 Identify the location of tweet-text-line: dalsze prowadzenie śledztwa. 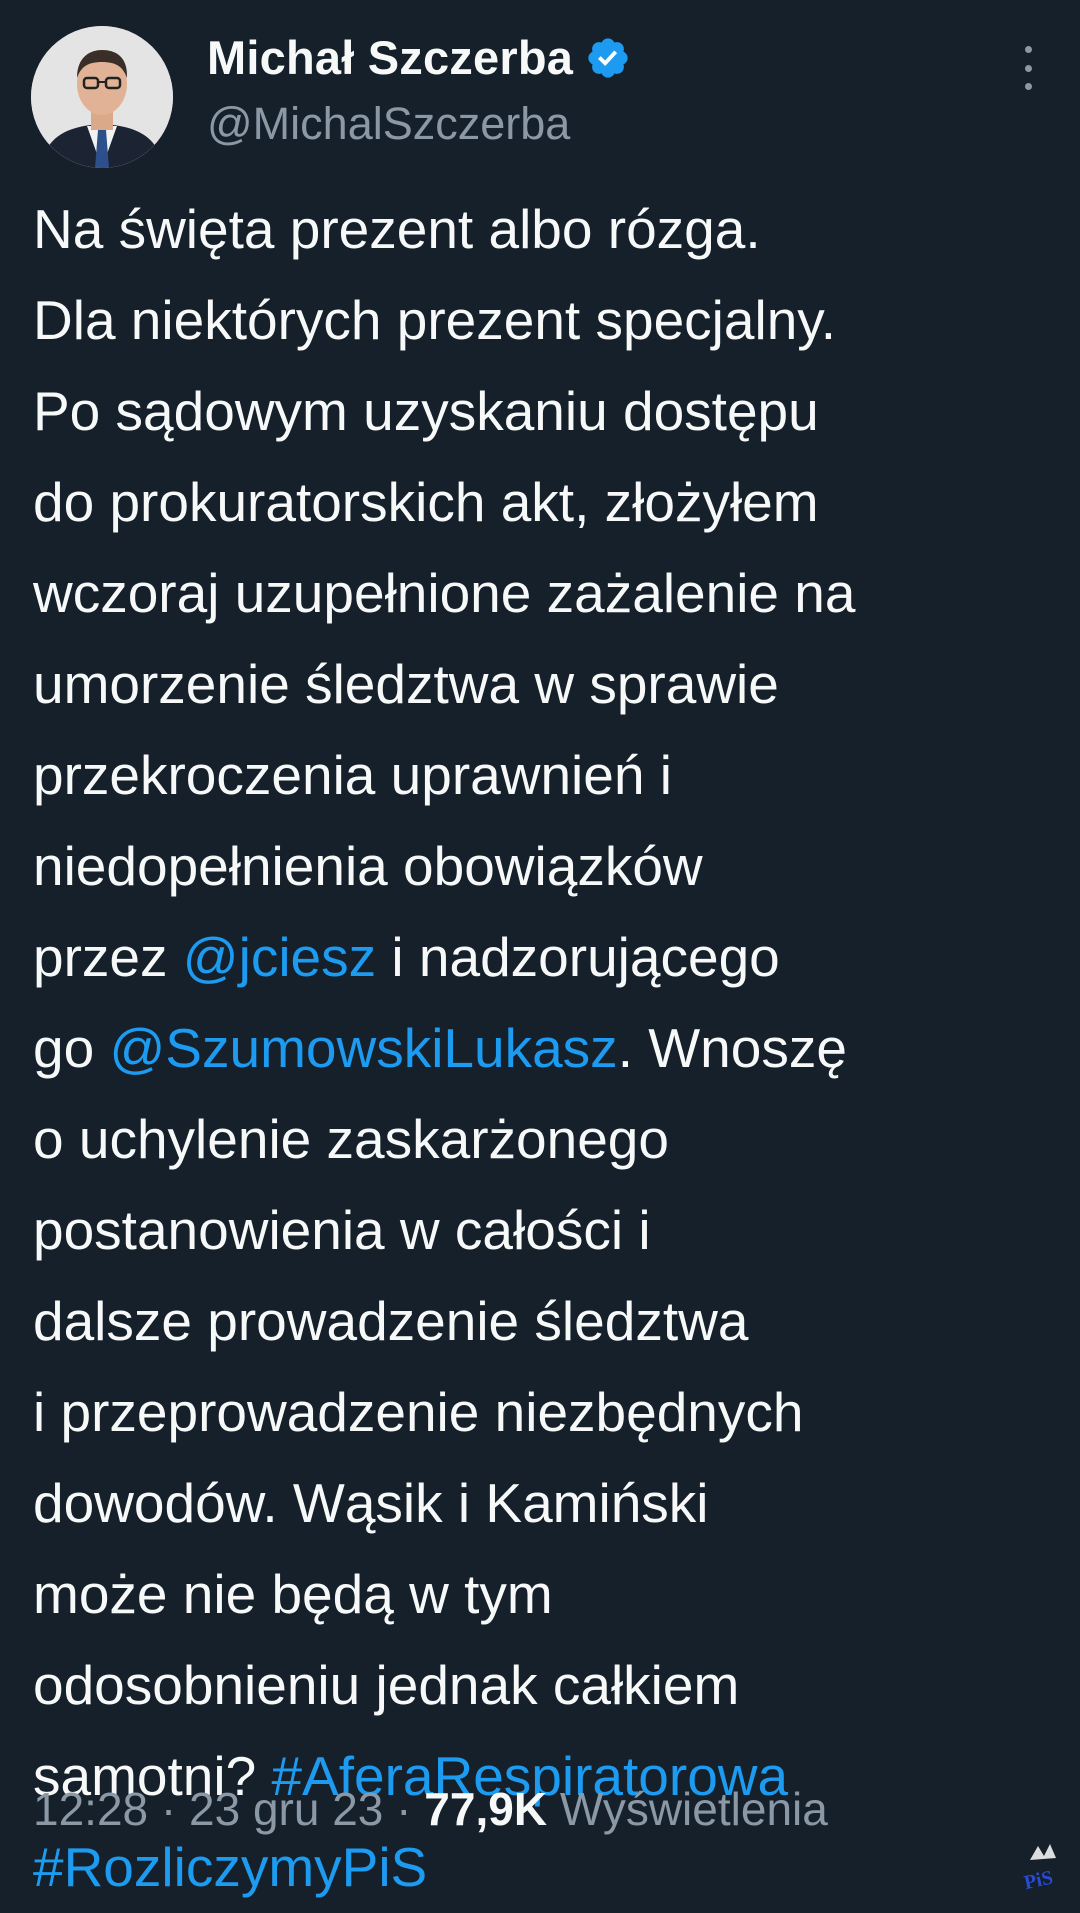
(543, 1321).